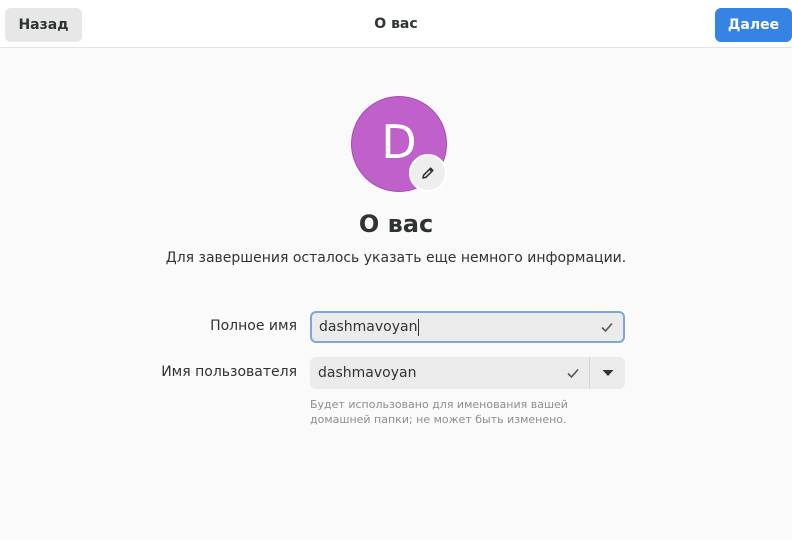  Describe the element at coordinates (467, 327) in the screenshot. I see `full-name-field: dashmavoyan` at that location.